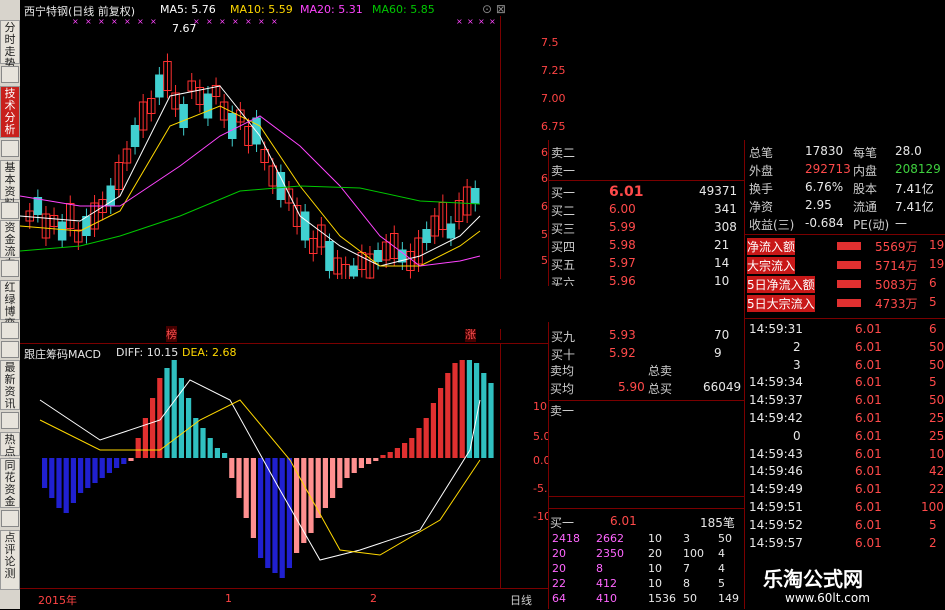  I want to click on tick-time: 2, so click(797, 346).